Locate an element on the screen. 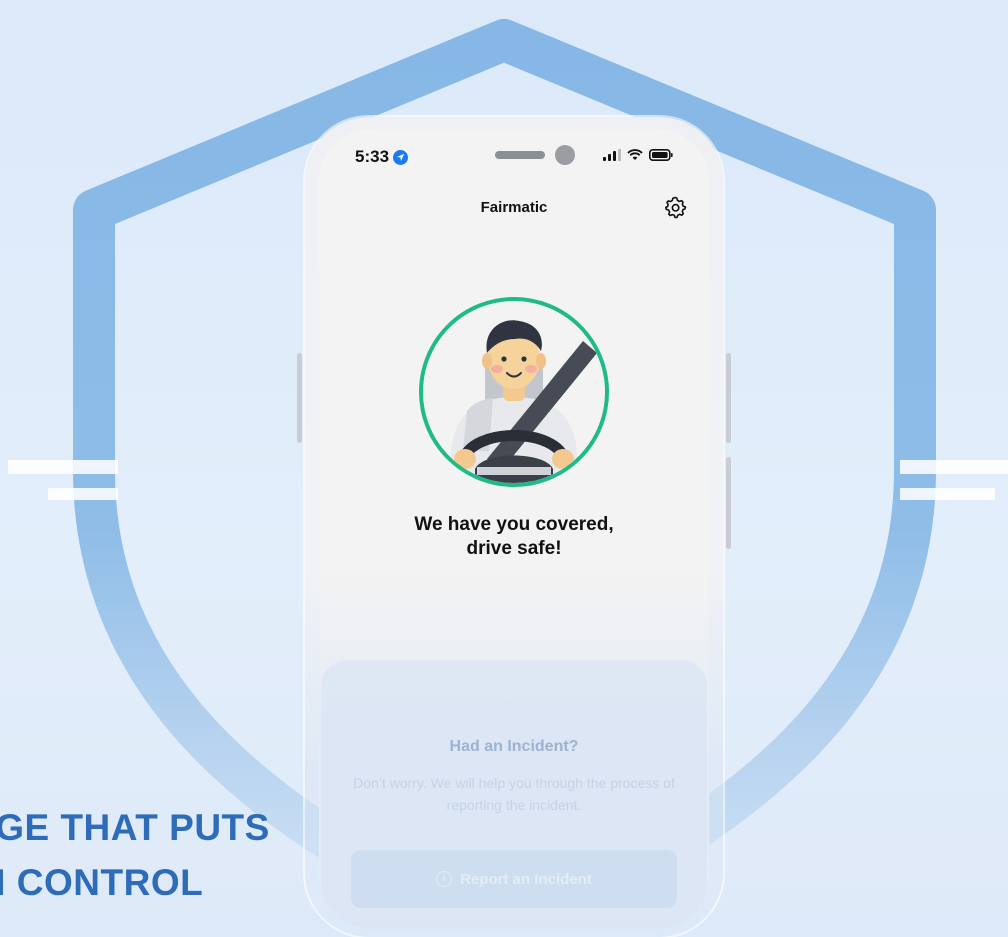  gear-icon is located at coordinates (675, 207).